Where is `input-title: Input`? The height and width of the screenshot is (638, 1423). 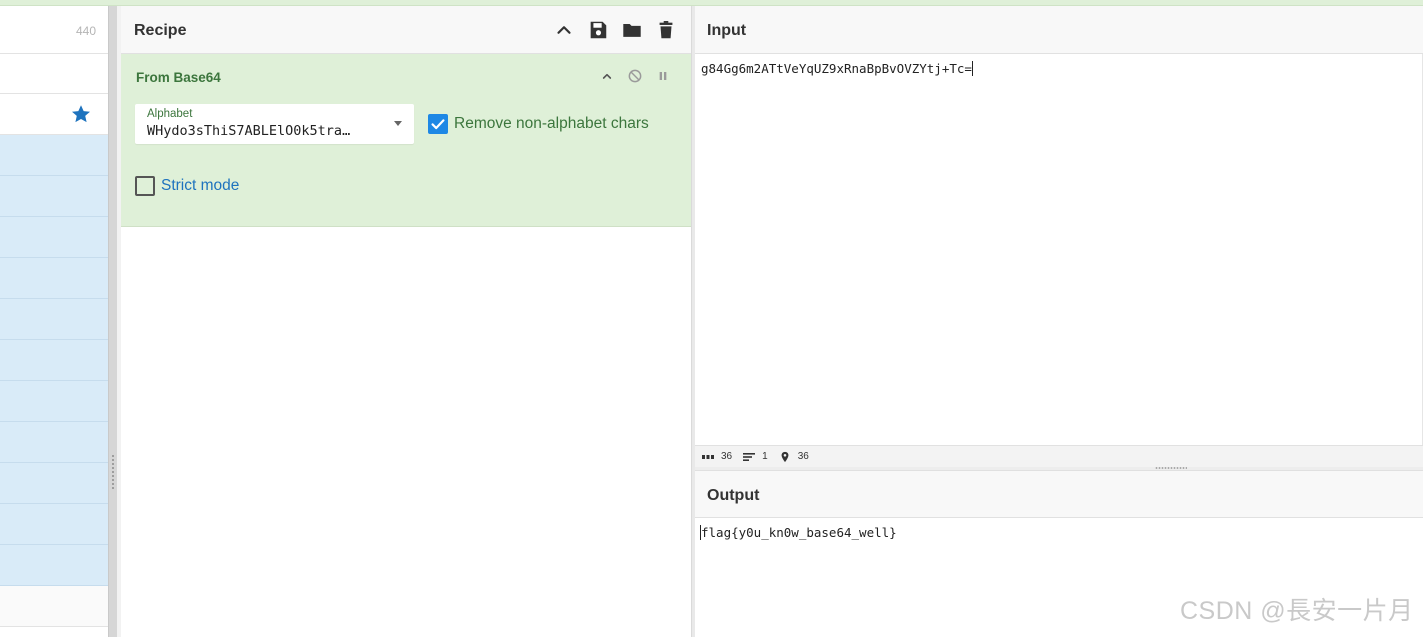 input-title: Input is located at coordinates (727, 30).